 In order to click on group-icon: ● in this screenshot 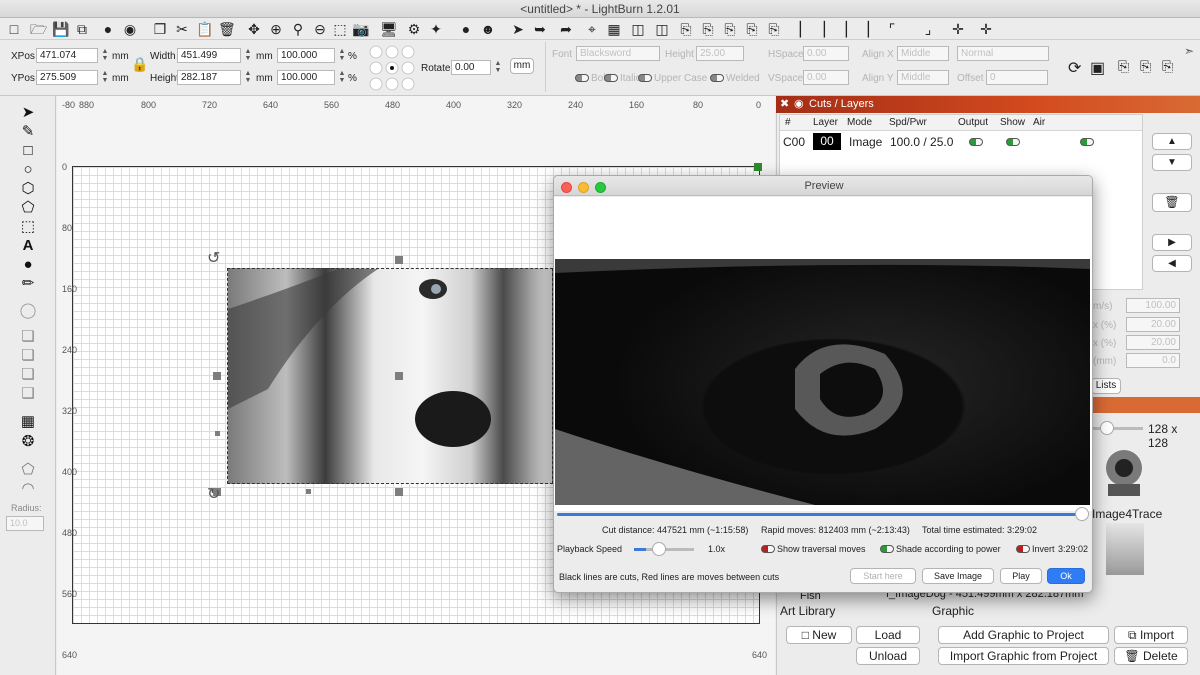, I will do `click(466, 29)`.